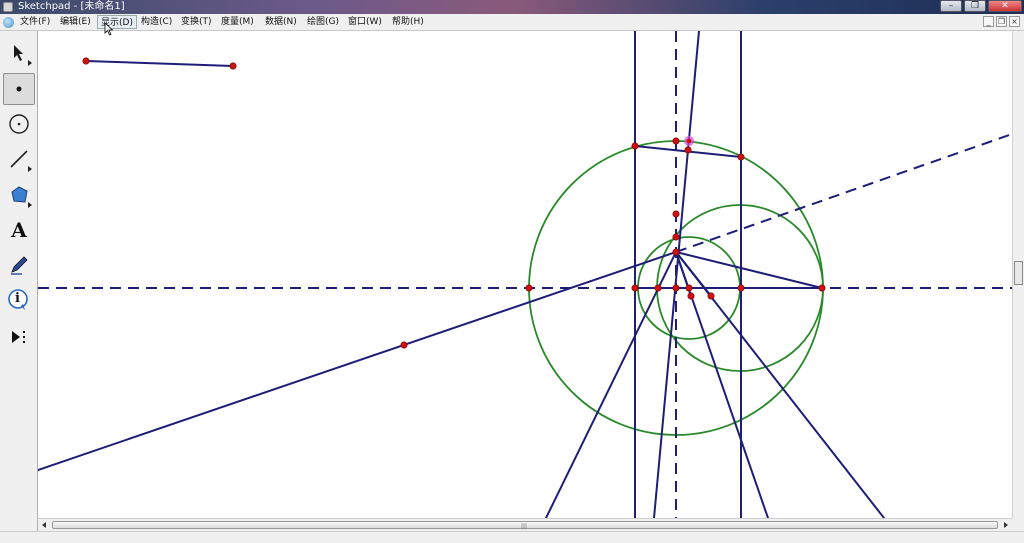 Image resolution: width=1024 pixels, height=543 pixels. I want to click on menu-data: 数据(N), so click(281, 22).